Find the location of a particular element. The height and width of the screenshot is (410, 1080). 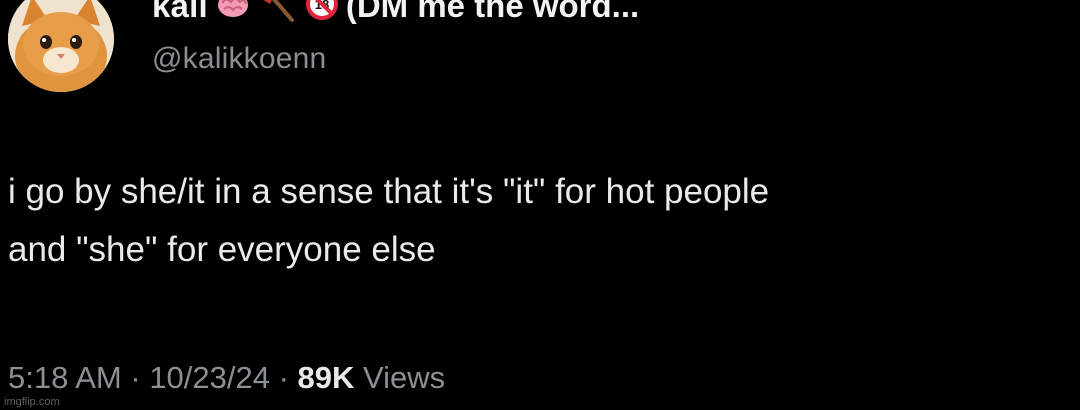

tweet-meta: 5:18 AM · 10/23/24 · 89K Views is located at coordinates (226, 378).